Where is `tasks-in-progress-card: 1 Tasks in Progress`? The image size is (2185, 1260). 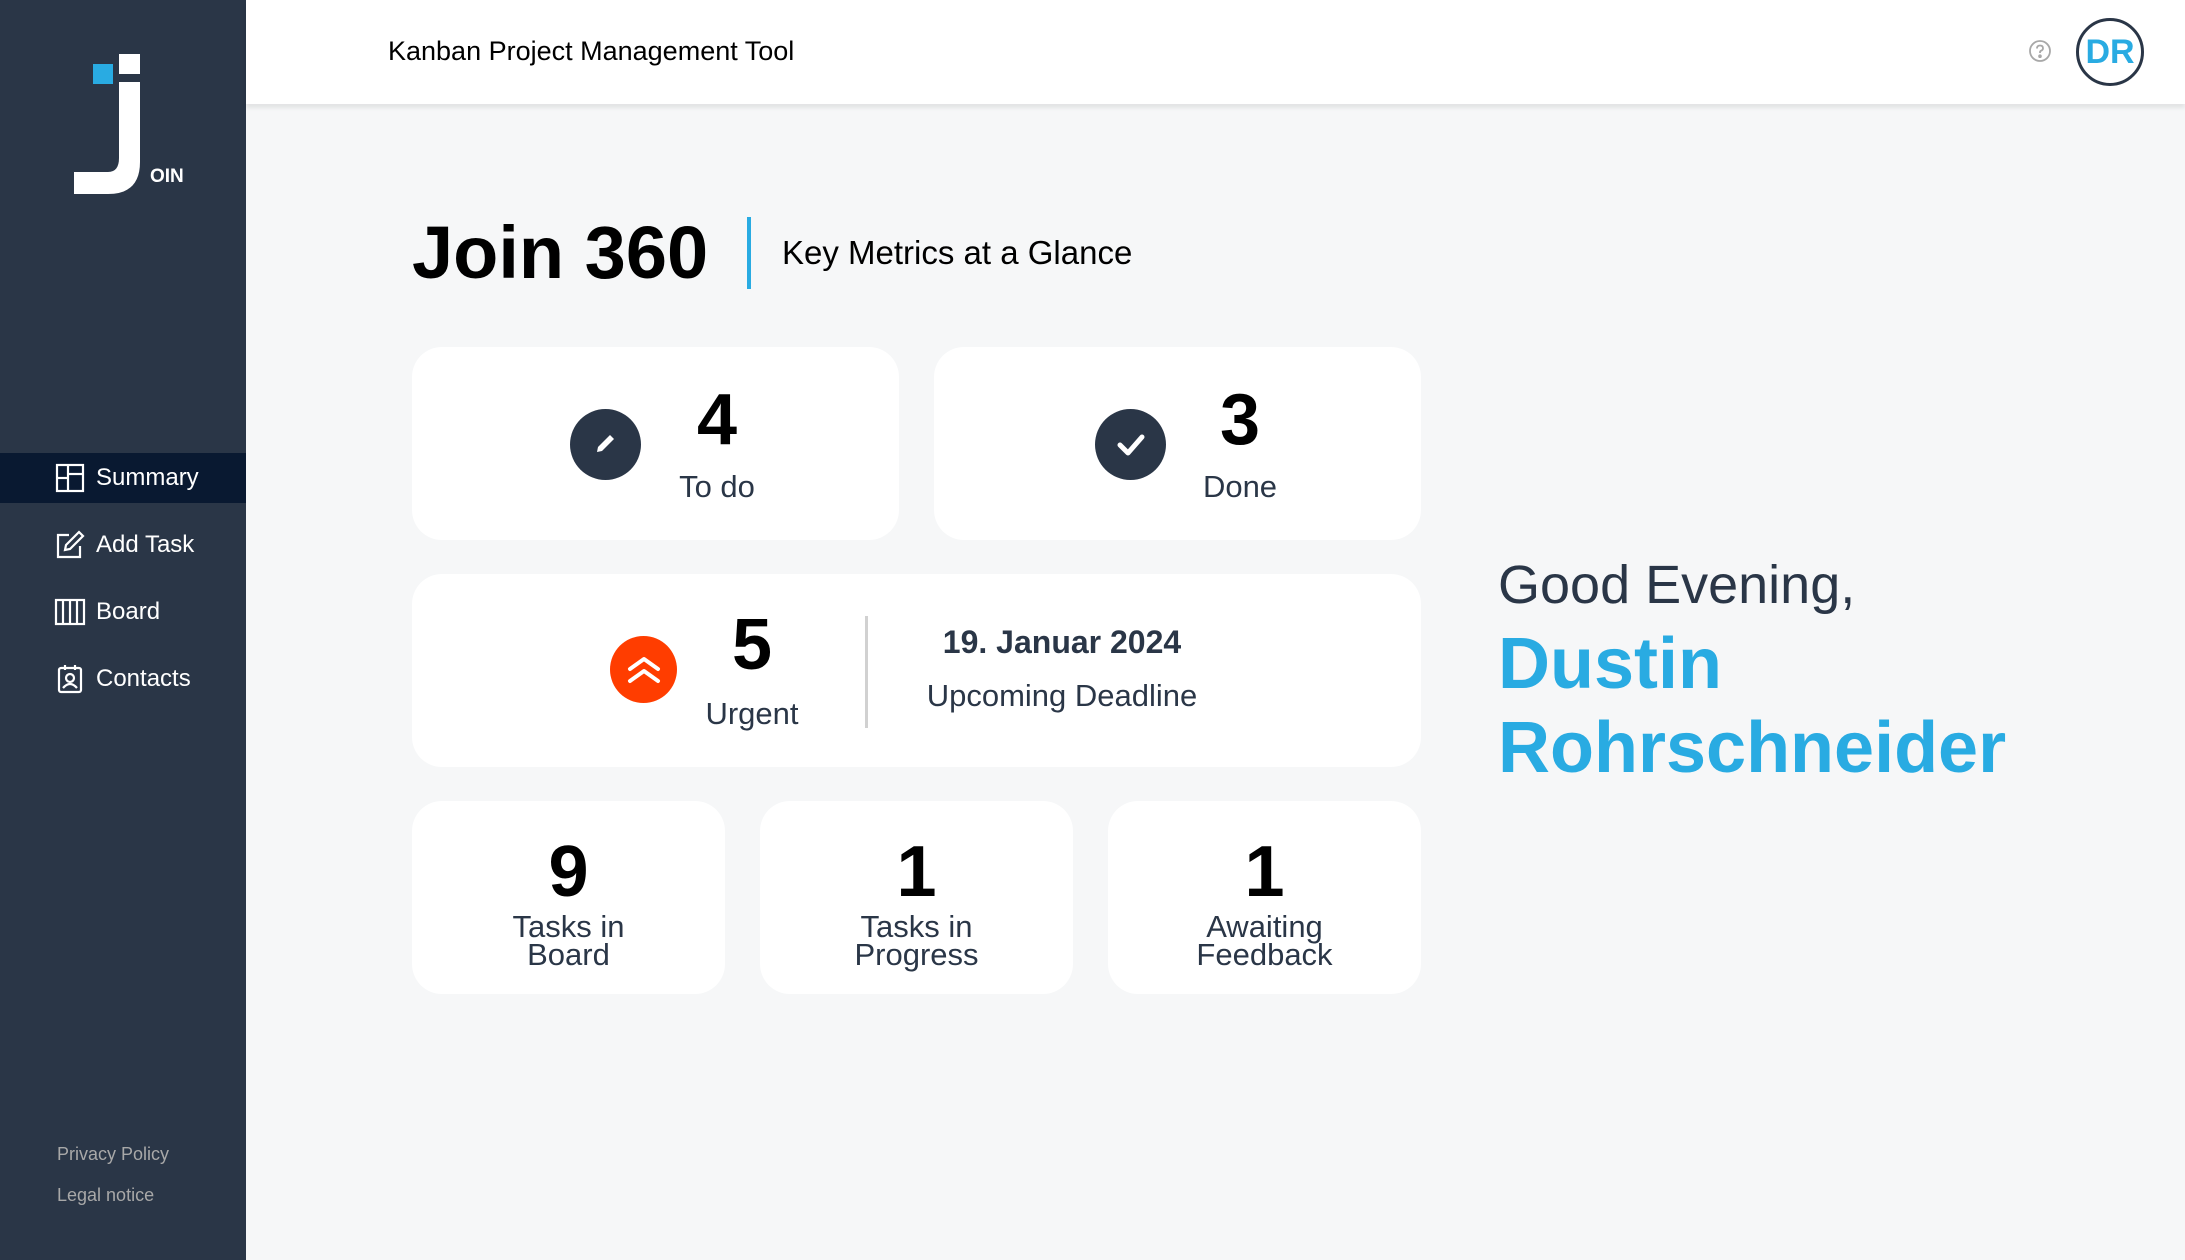 tasks-in-progress-card: 1 Tasks in Progress is located at coordinates (916, 897).